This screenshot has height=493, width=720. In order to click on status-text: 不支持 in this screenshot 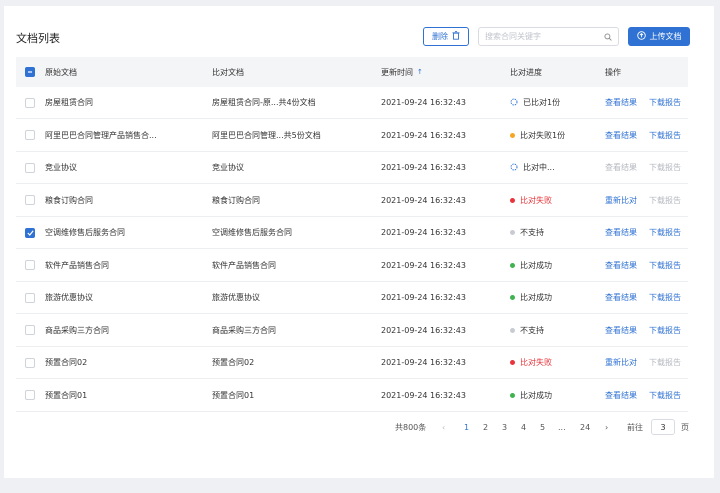, I will do `click(532, 232)`.